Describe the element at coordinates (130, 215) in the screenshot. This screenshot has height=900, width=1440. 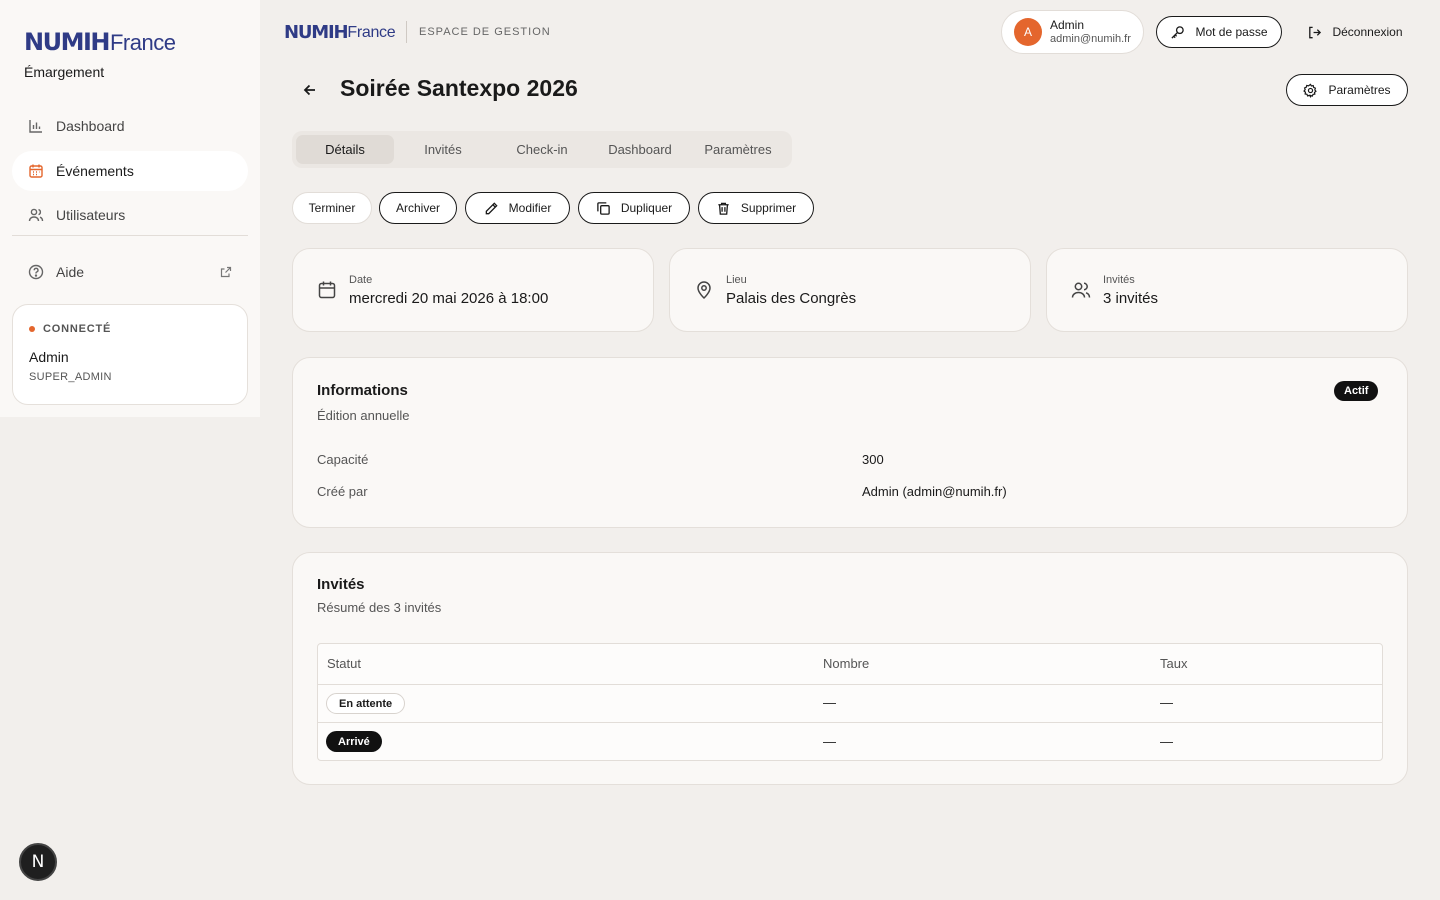
I see `sidebar-item-utilisateurs: Utilisateurs` at that location.